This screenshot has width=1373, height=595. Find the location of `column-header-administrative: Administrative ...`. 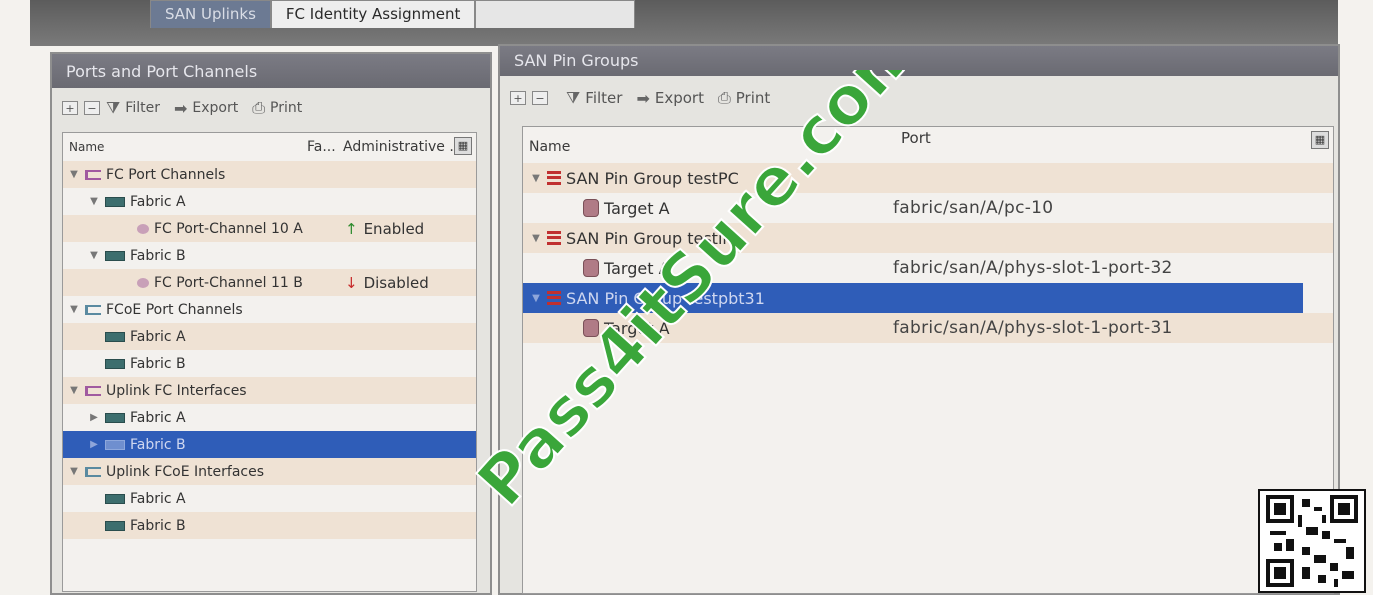

column-header-administrative: Administrative ... is located at coordinates (403, 147).